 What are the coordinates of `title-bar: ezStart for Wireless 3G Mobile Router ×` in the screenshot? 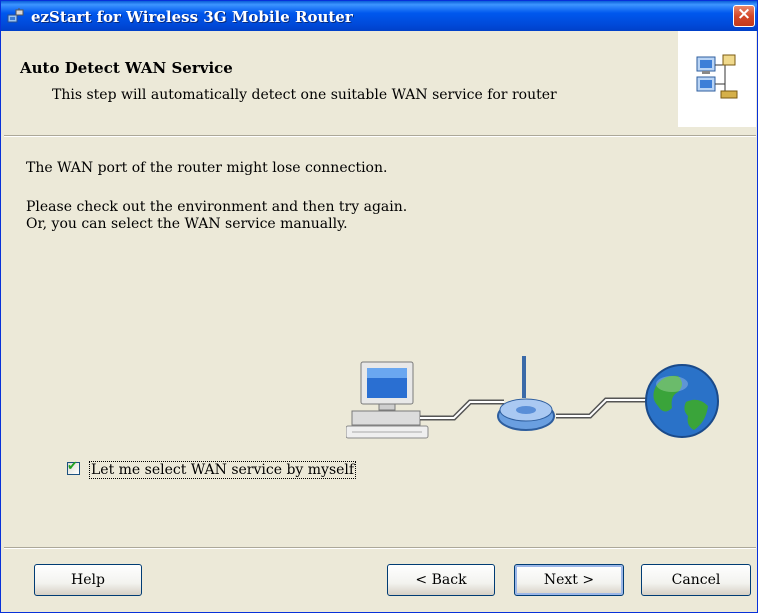 It's located at (379, 16).